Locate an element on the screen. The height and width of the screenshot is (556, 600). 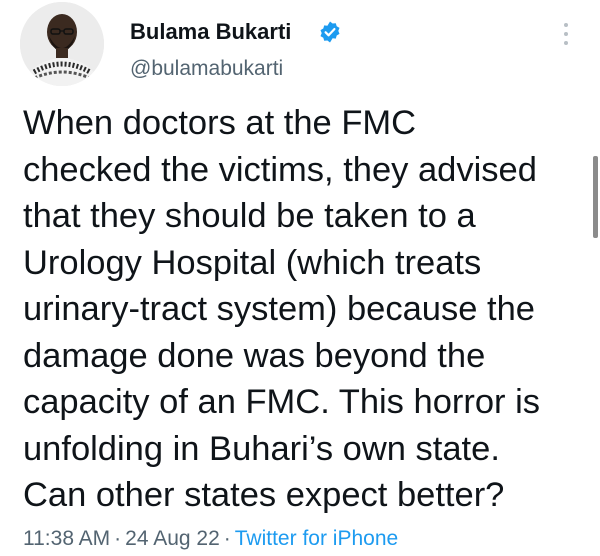
tweet-time: 11:38 AM is located at coordinates (66, 538).